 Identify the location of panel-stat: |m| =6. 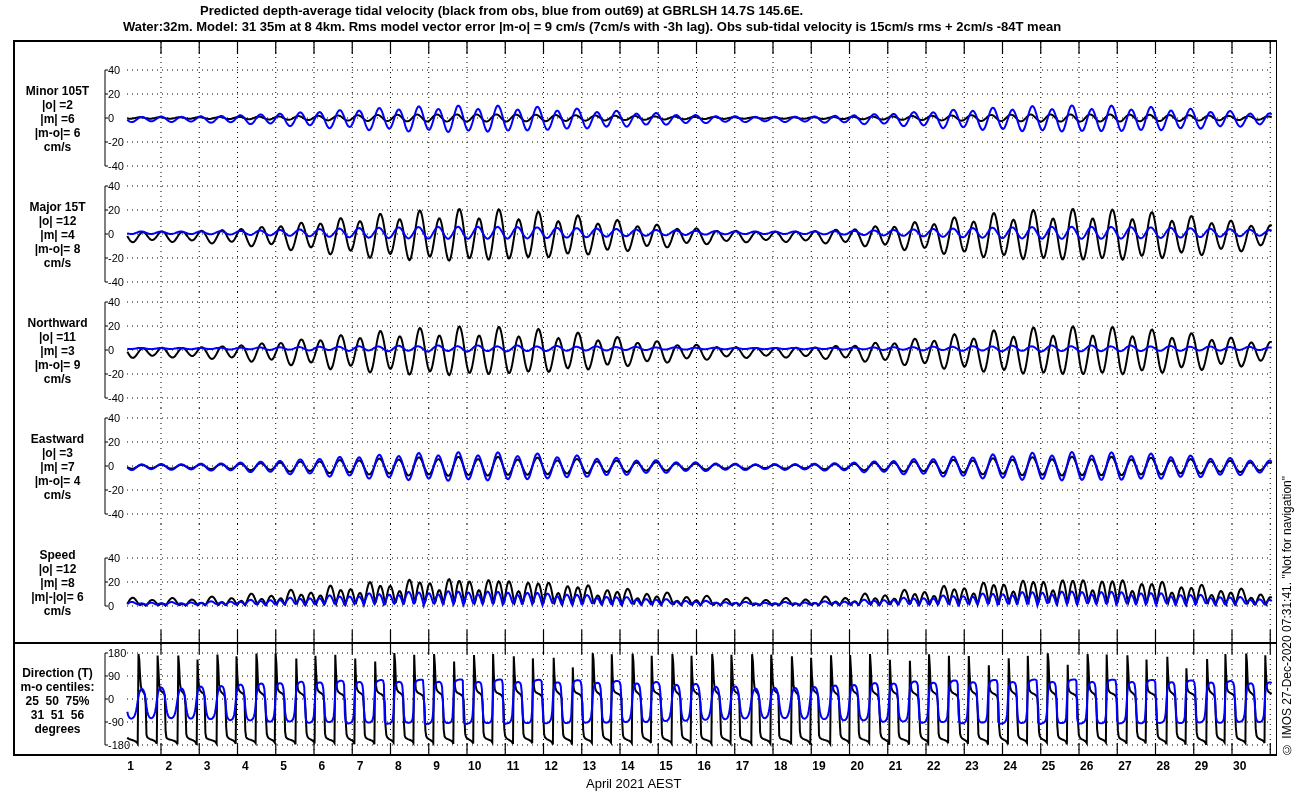
(57, 119).